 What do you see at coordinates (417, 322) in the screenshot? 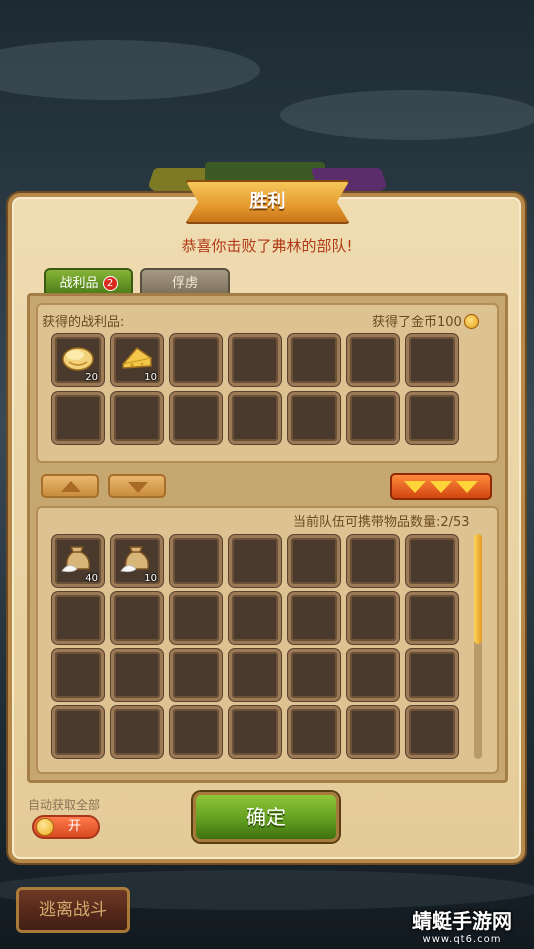
I see `gold-reward-text: 获得了金币100` at bounding box center [417, 322].